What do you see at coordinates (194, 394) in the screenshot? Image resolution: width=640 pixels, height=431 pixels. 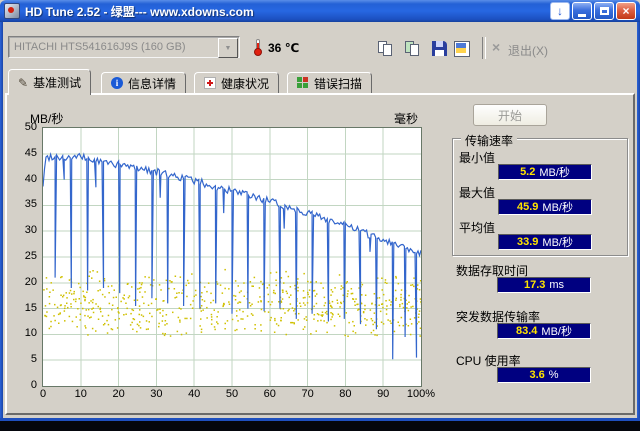 I see `x-tick-label: 40` at bounding box center [194, 394].